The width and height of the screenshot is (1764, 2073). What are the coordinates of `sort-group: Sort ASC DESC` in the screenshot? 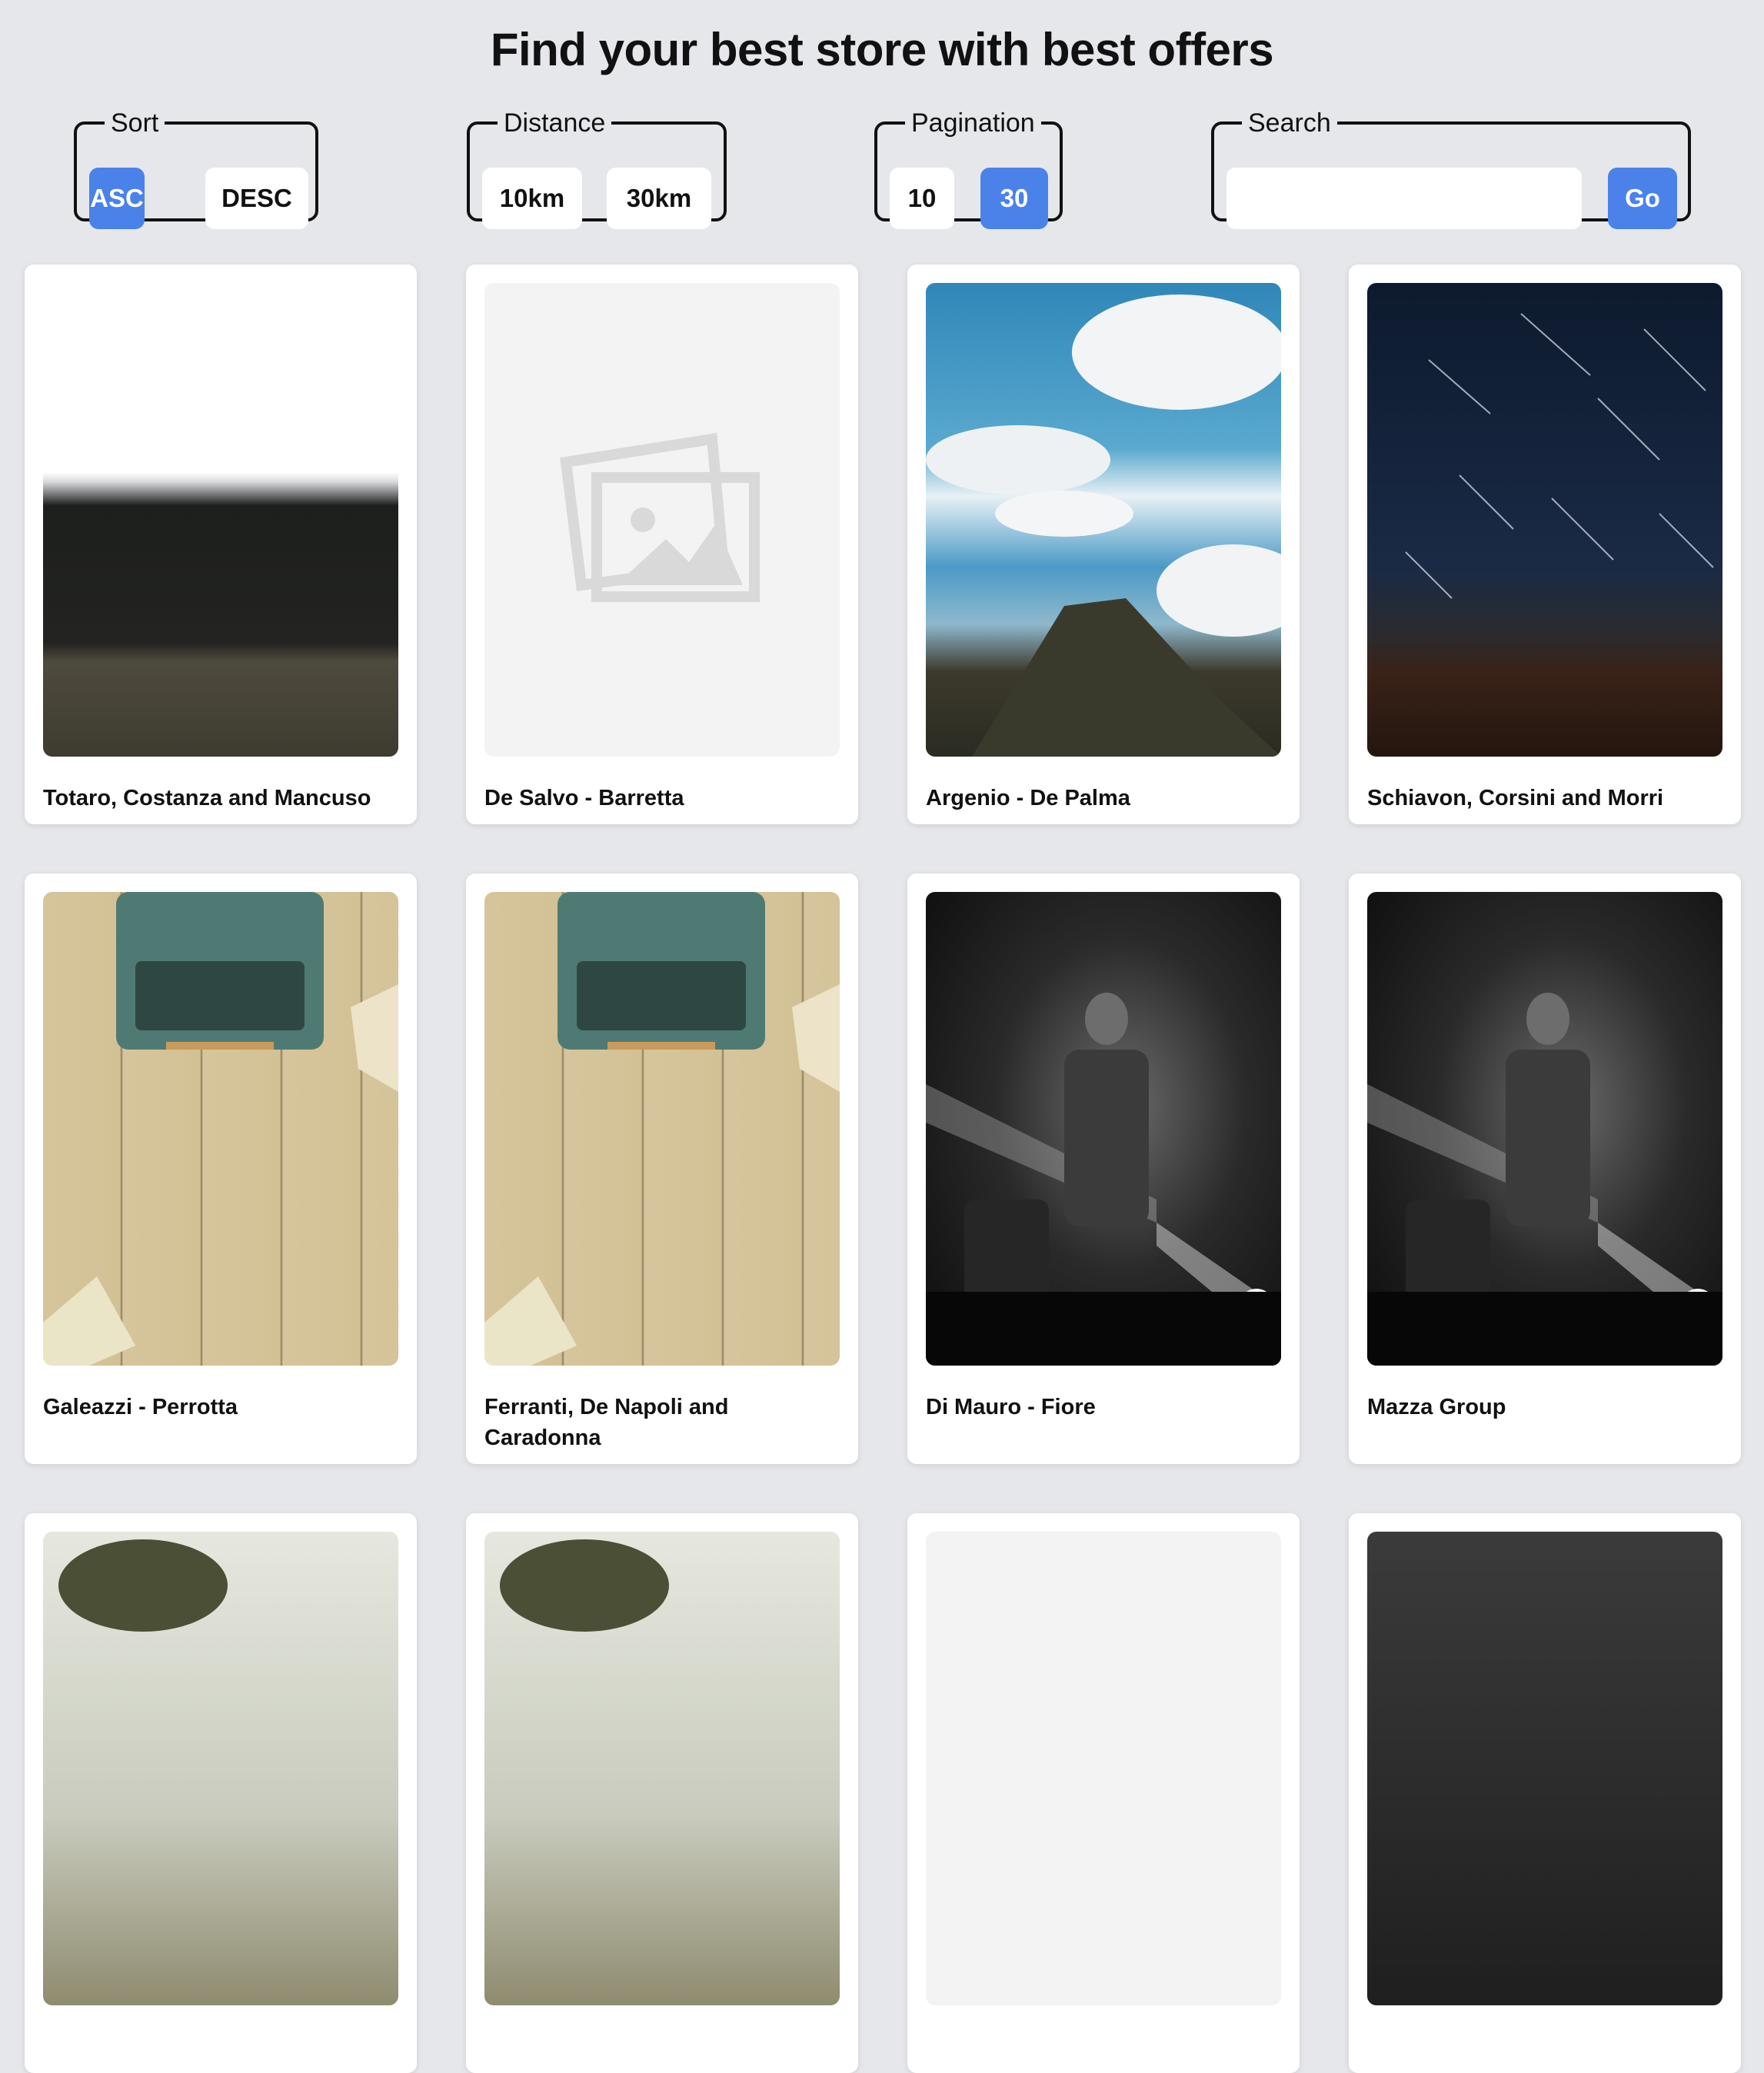 It's located at (196, 168).